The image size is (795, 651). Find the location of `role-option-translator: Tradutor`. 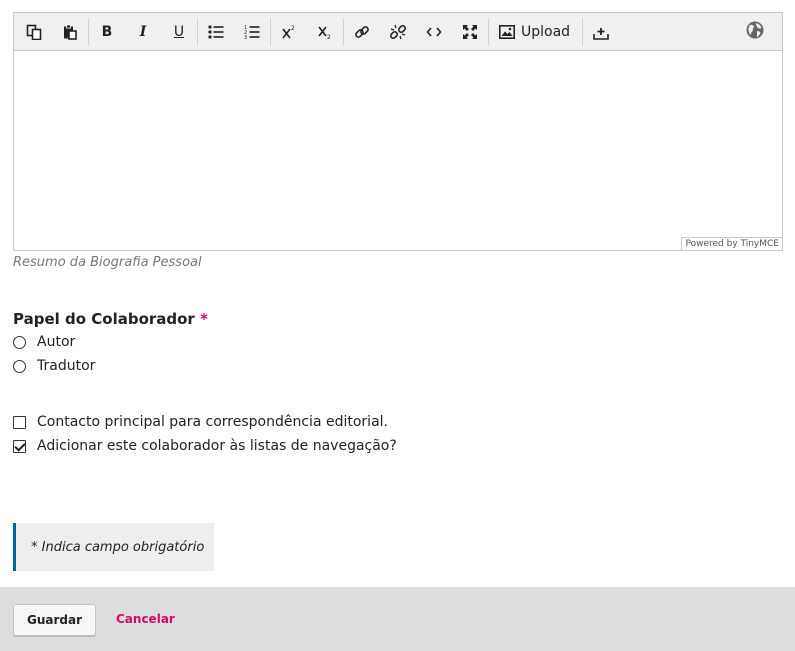

role-option-translator: Tradutor is located at coordinates (54, 366).